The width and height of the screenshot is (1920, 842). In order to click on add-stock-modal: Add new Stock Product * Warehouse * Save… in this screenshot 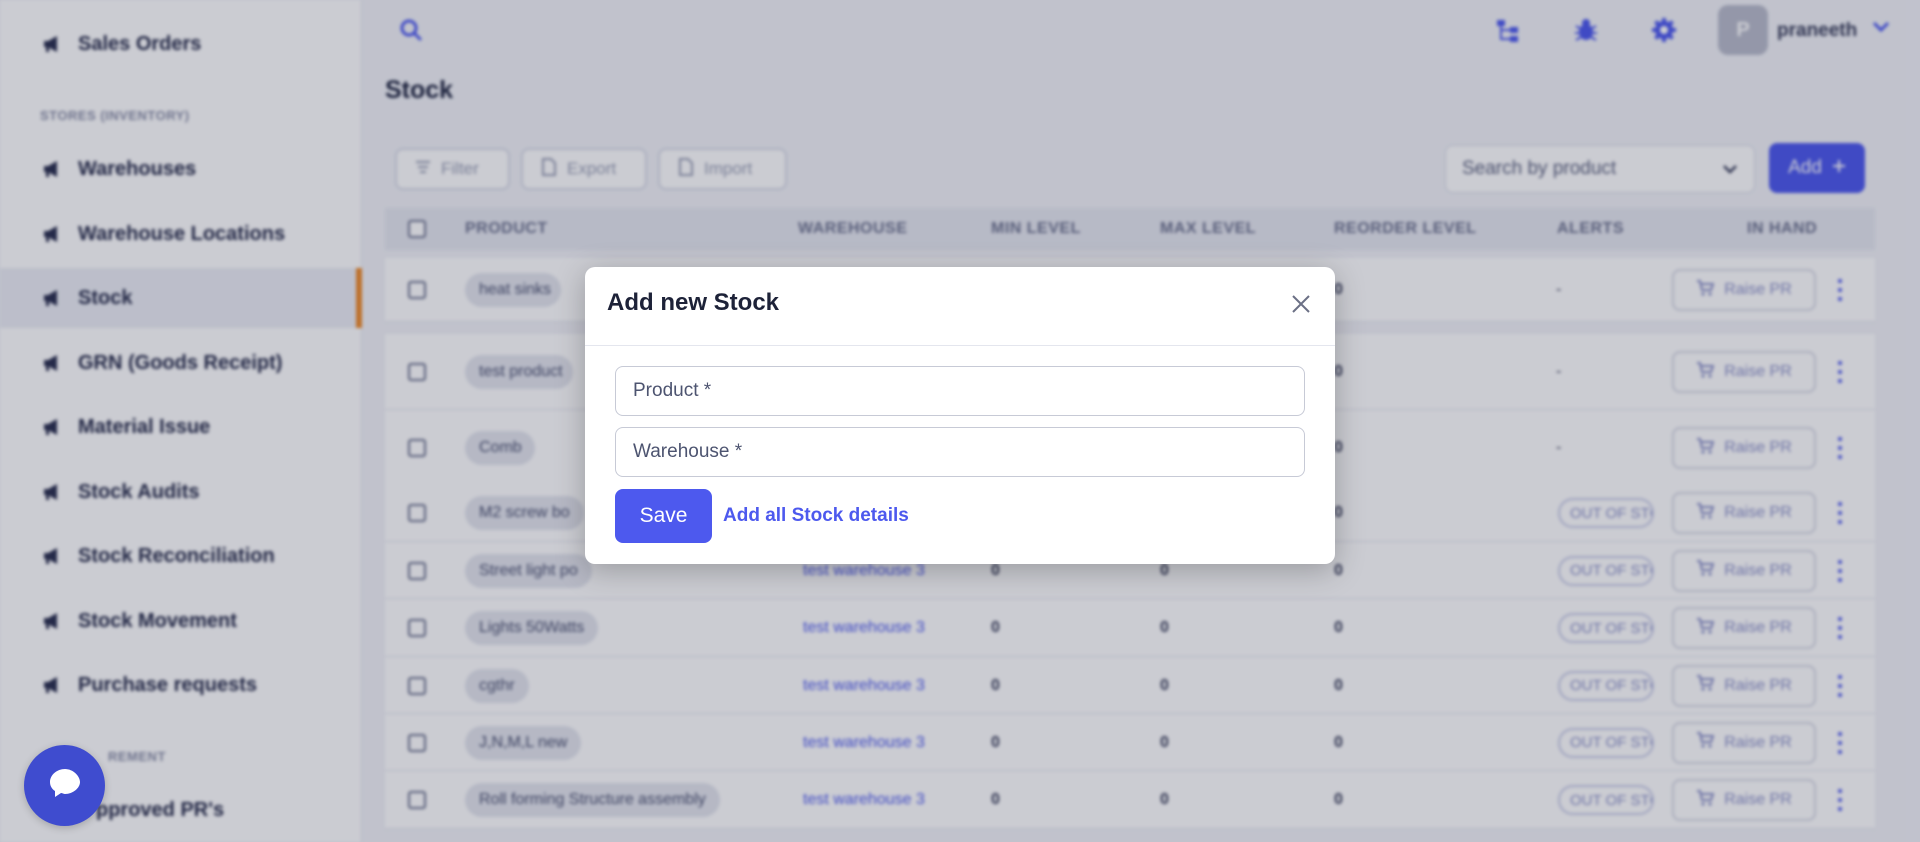, I will do `click(960, 415)`.